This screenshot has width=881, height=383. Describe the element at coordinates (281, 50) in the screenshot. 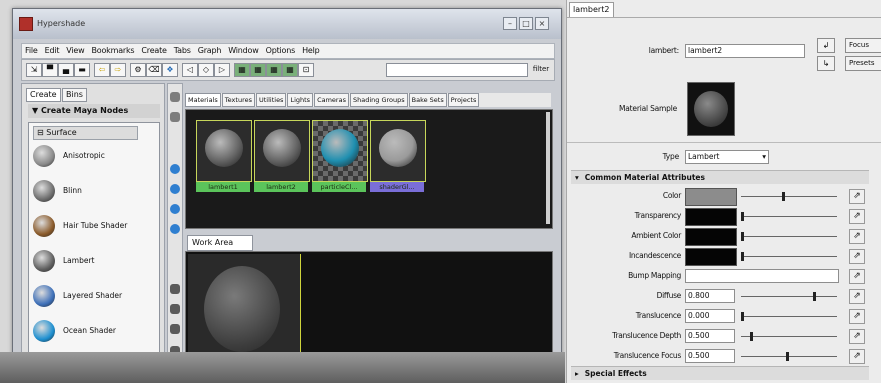

I see `menu-options: Options` at that location.